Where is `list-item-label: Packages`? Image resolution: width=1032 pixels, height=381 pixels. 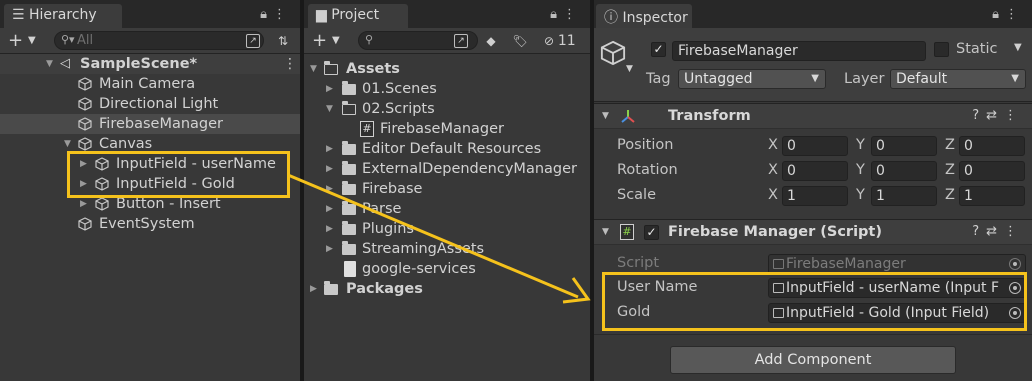 list-item-label: Packages is located at coordinates (384, 289).